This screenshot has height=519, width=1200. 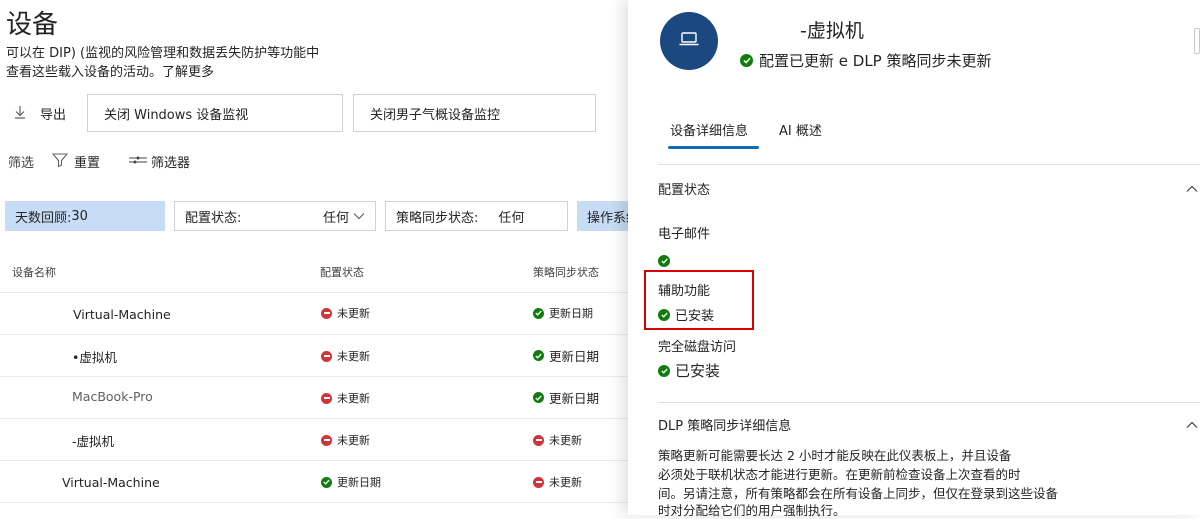 I want to click on filter-button: 筛选, so click(x=21, y=161).